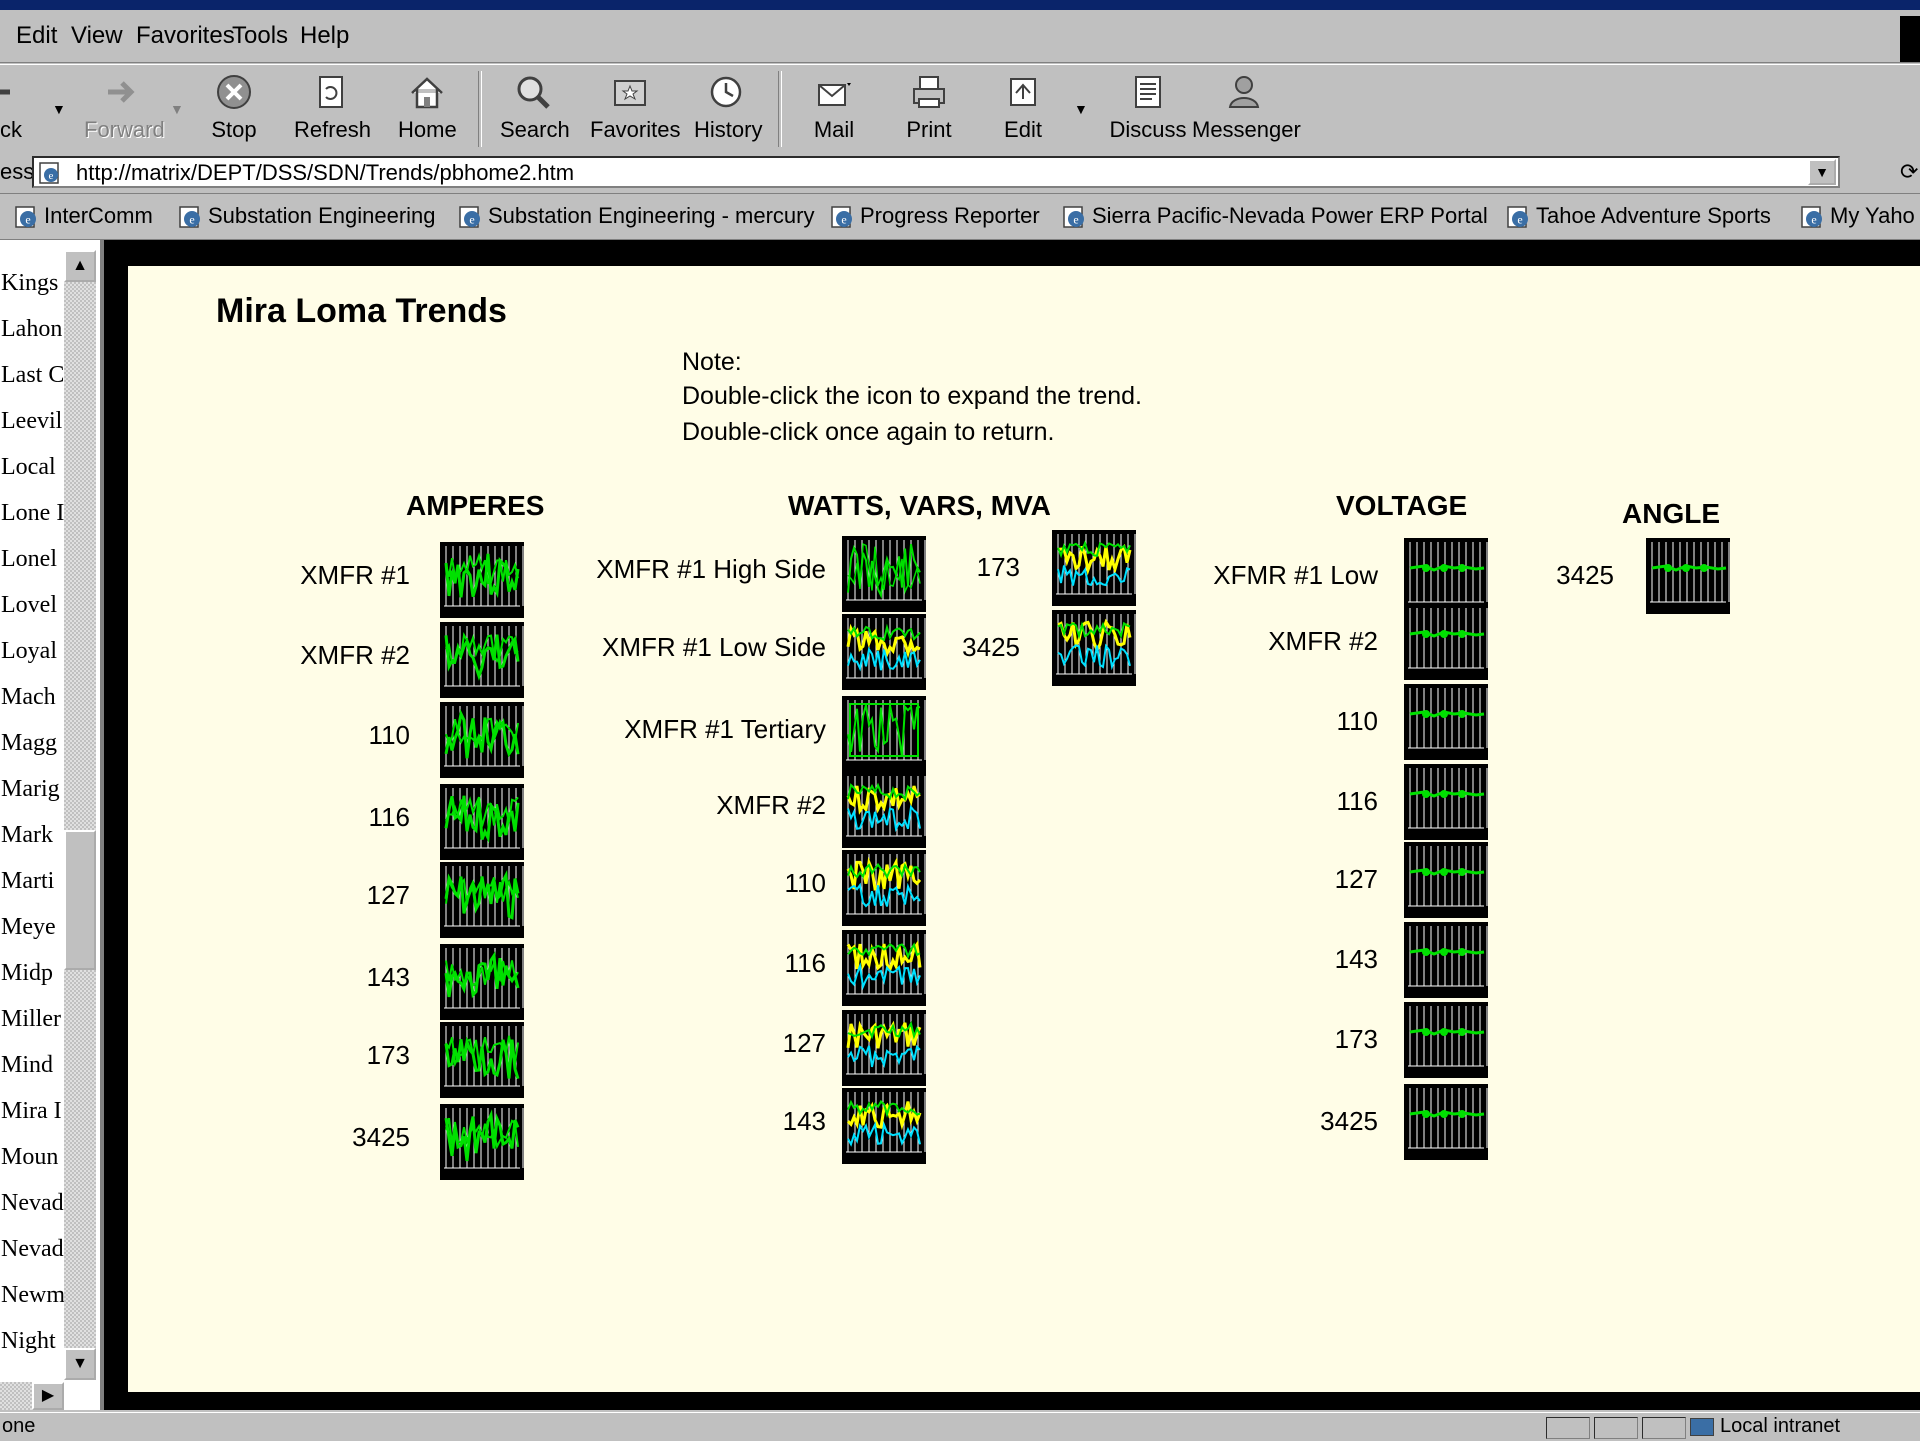 The width and height of the screenshot is (1920, 1441). What do you see at coordinates (80, 900) in the screenshot?
I see `scroll-thumb` at bounding box center [80, 900].